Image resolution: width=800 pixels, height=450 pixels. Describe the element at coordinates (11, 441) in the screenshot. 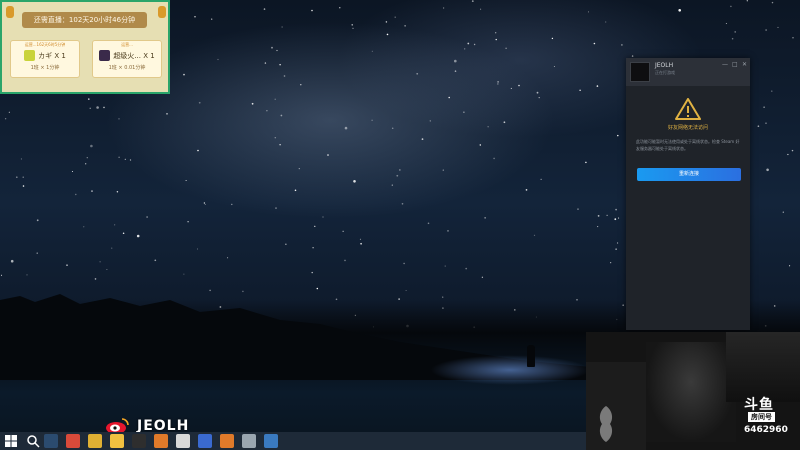

I see `windows-start-icon` at that location.